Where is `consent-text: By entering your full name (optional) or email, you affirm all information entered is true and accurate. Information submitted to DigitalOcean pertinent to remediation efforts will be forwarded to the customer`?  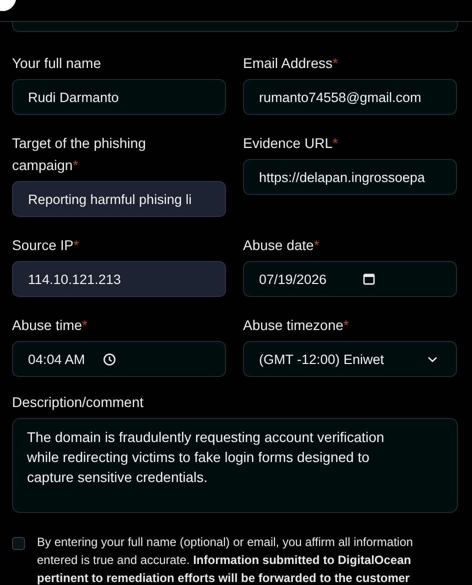
consent-text: By entering your full name (optional) or email, you affirm all information entered is true and accurate. Information submitted to DigitalOcean pertinent to remediation efforts will be forwarded to the customer is located at coordinates (225, 559).